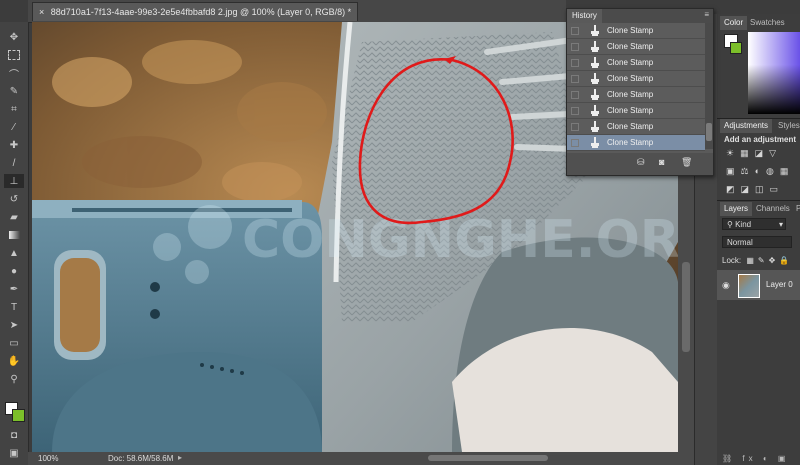 The width and height of the screenshot is (800, 465). I want to click on status-arrow-icon: ▸, so click(180, 457).